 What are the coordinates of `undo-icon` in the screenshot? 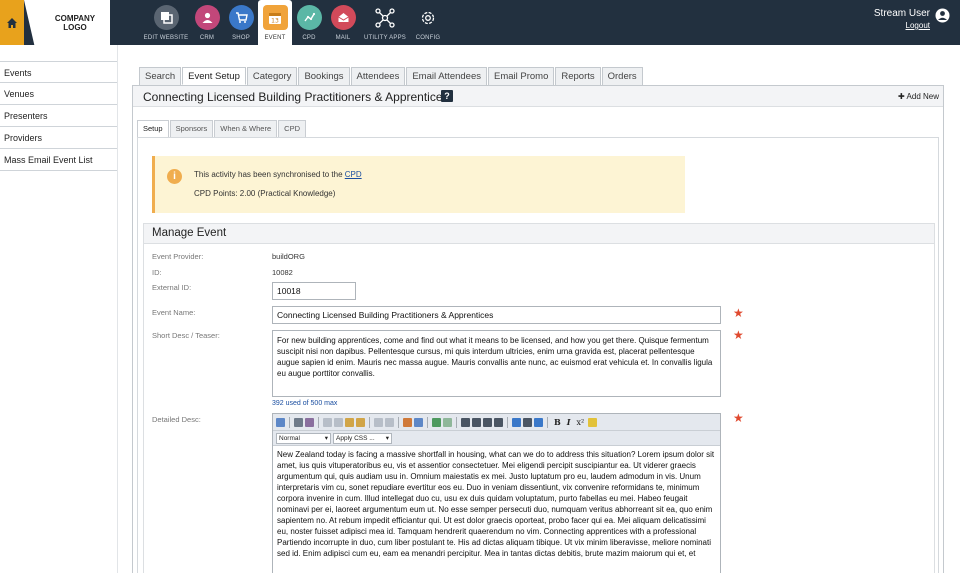 It's located at (378, 422).